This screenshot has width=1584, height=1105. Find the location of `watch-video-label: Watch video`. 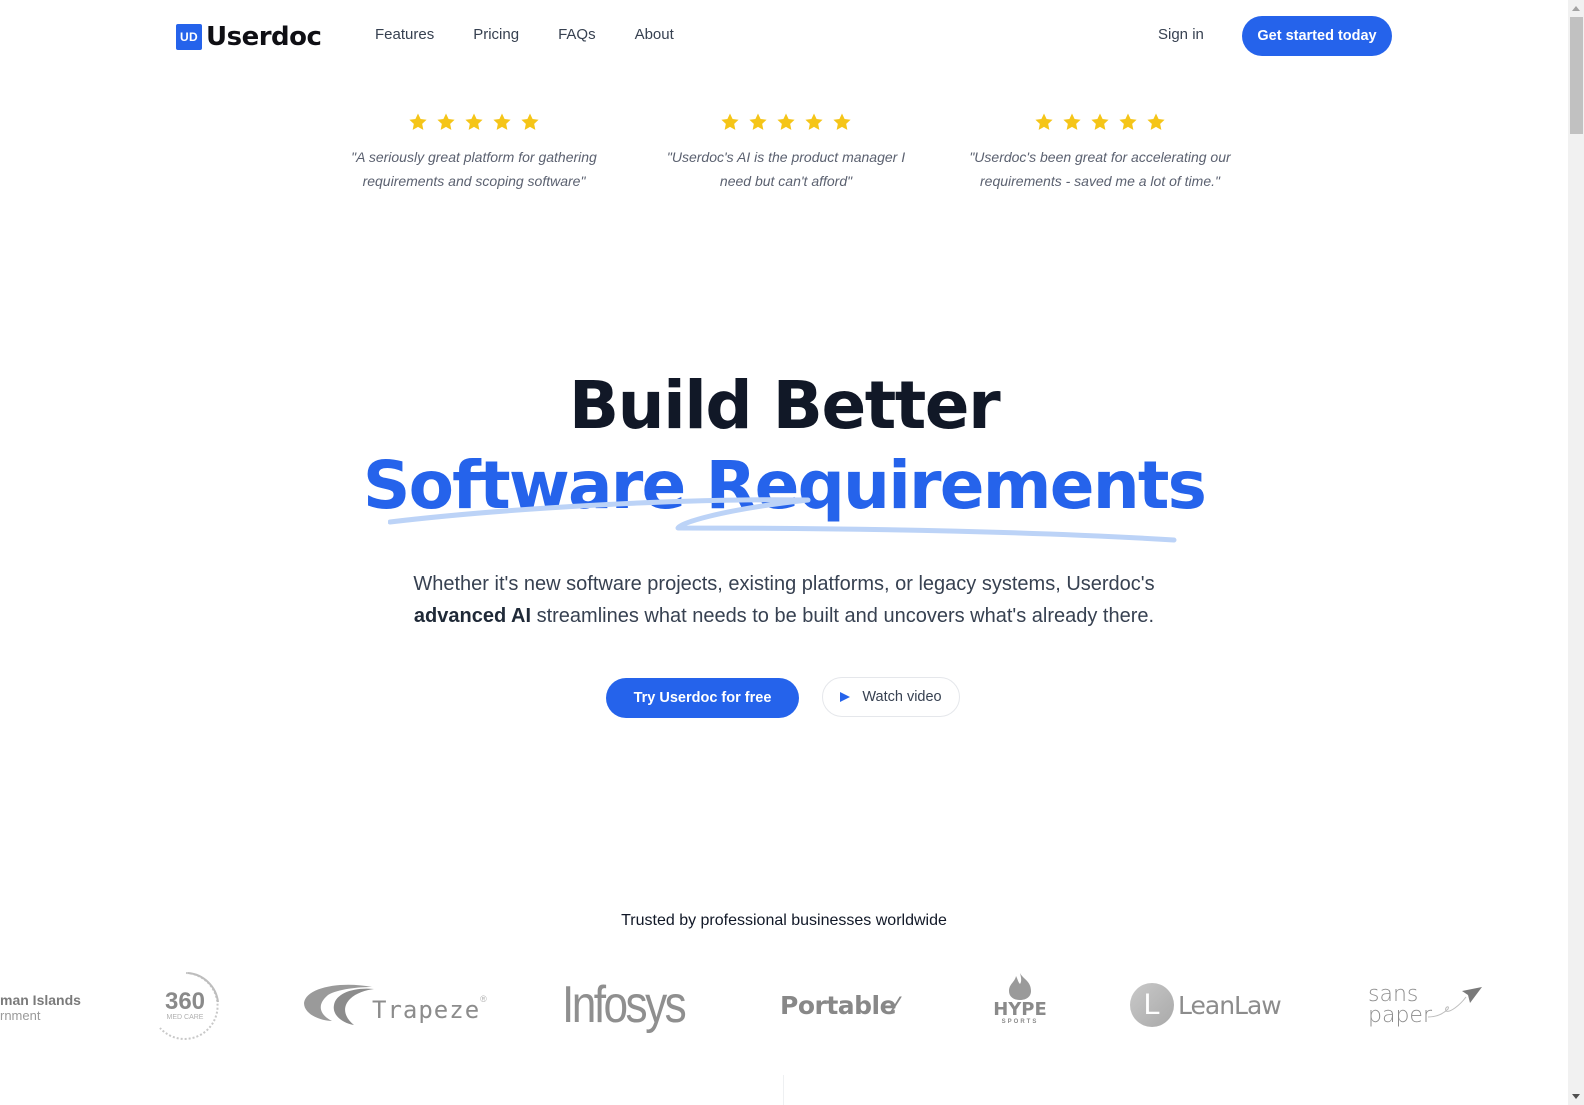

watch-video-label: Watch video is located at coordinates (902, 697).